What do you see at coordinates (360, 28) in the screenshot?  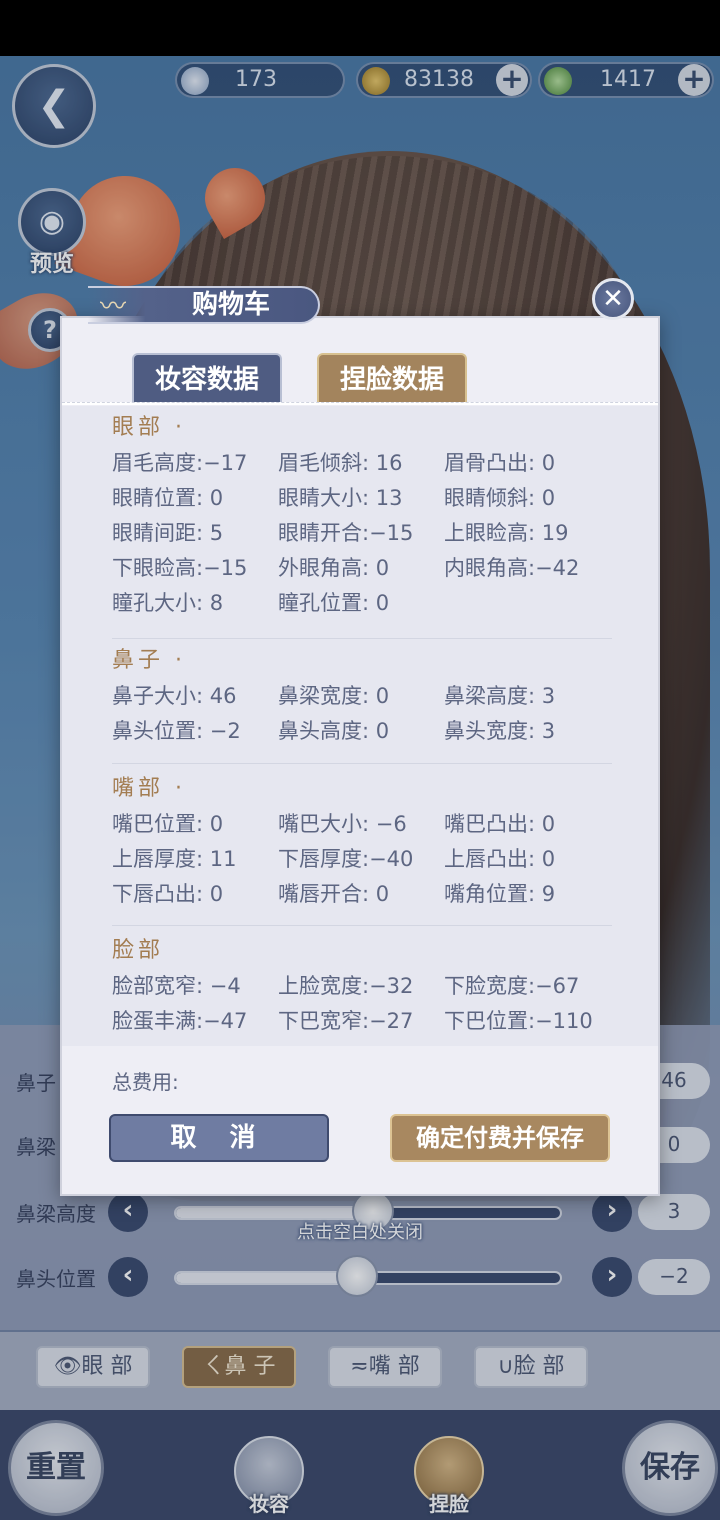 I see `status-bar` at bounding box center [360, 28].